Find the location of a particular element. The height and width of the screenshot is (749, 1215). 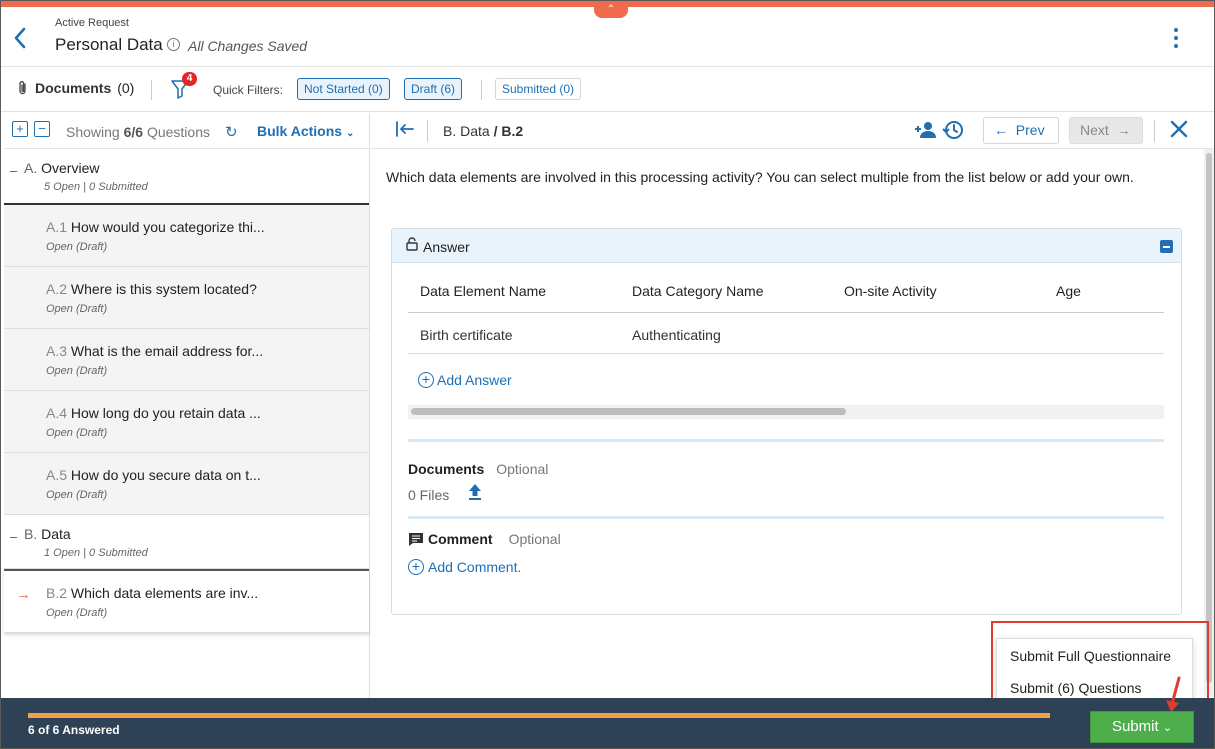

chip-draft: Draft (6) is located at coordinates (433, 89).